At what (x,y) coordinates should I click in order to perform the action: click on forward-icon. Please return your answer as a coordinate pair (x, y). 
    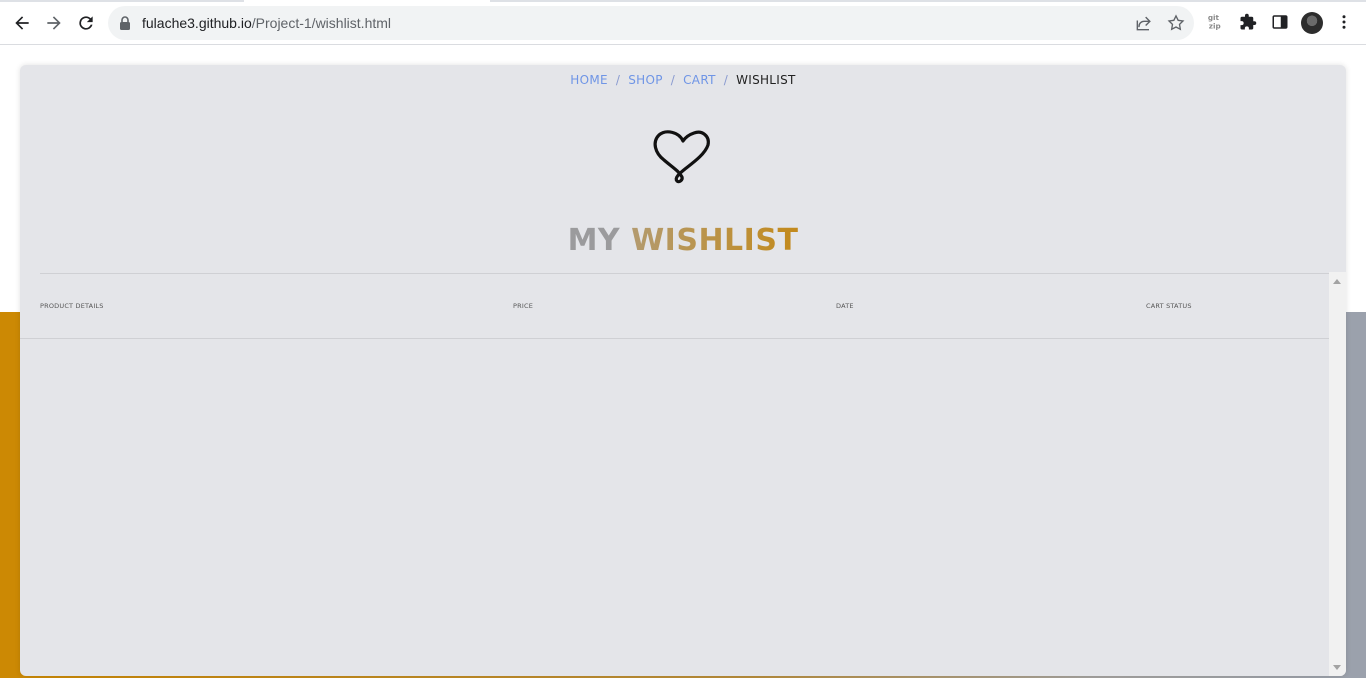
    Looking at the image, I should click on (54, 23).